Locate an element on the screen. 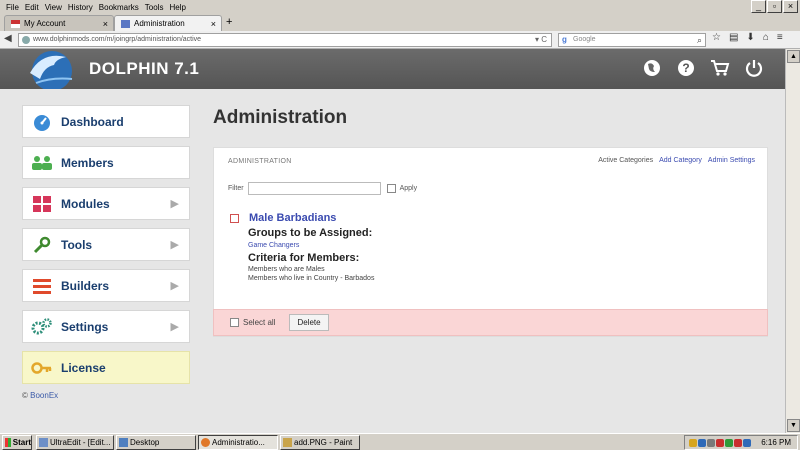  scroll-up-icon: ▲ is located at coordinates (793, 56).